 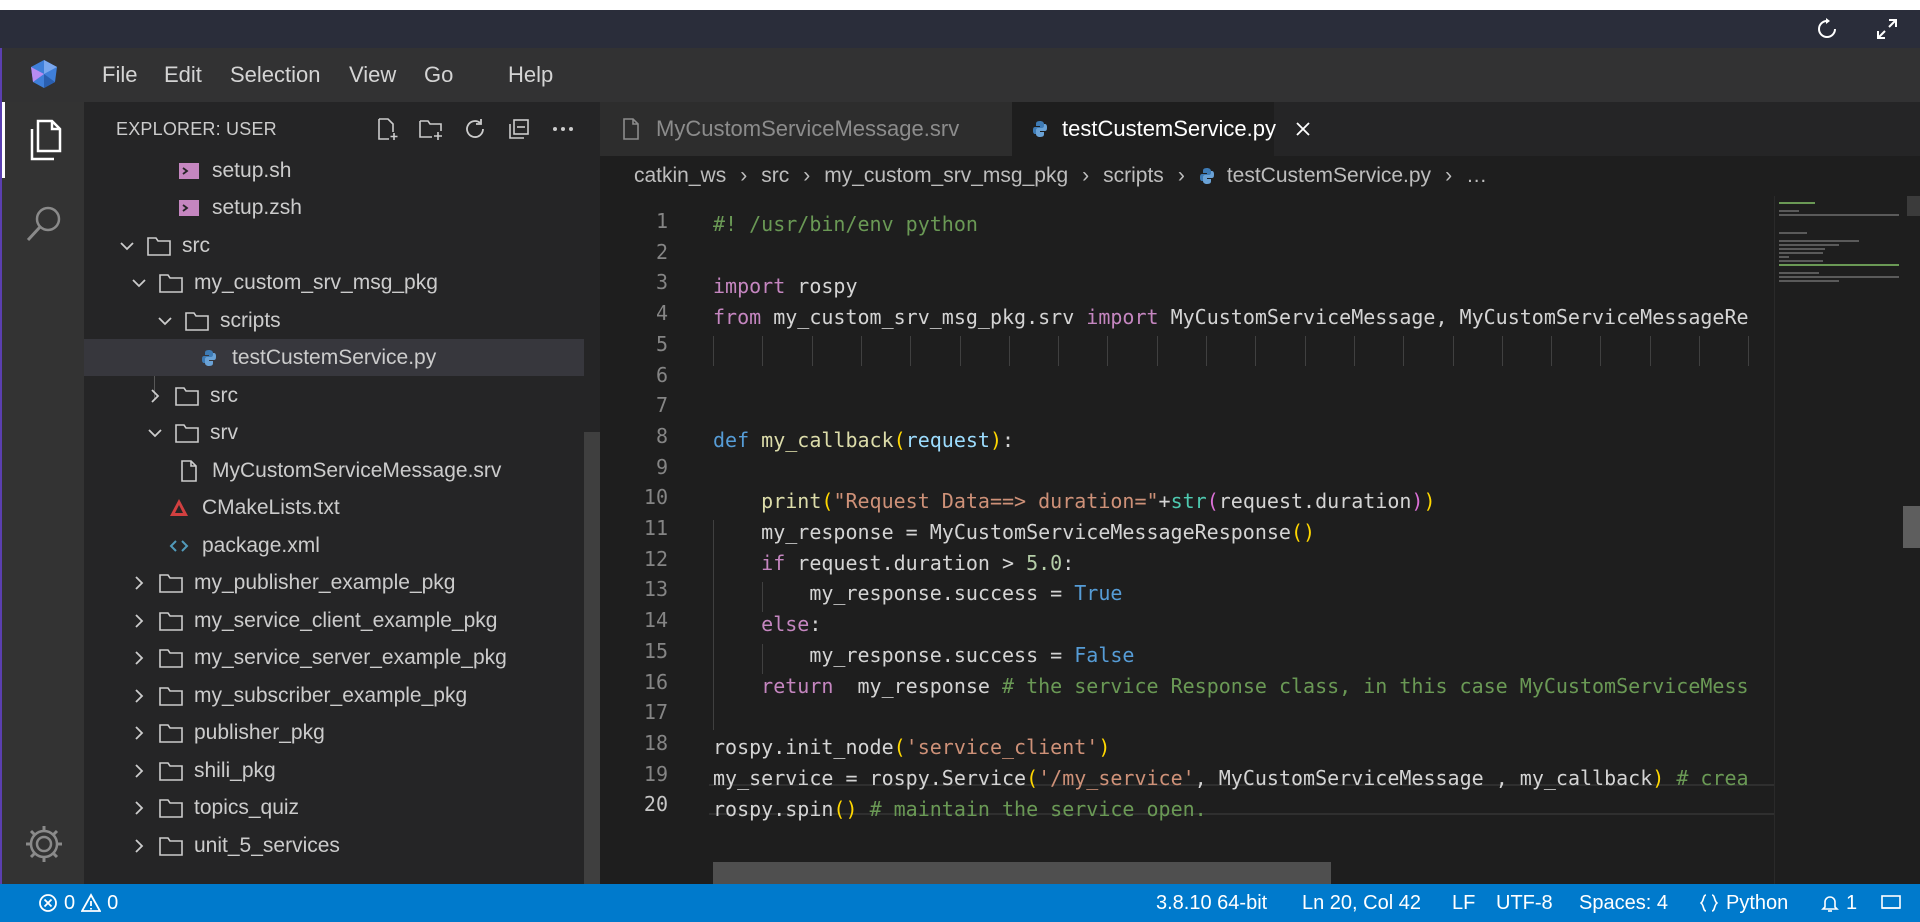 What do you see at coordinates (438, 75) in the screenshot?
I see `menu-go: Go` at bounding box center [438, 75].